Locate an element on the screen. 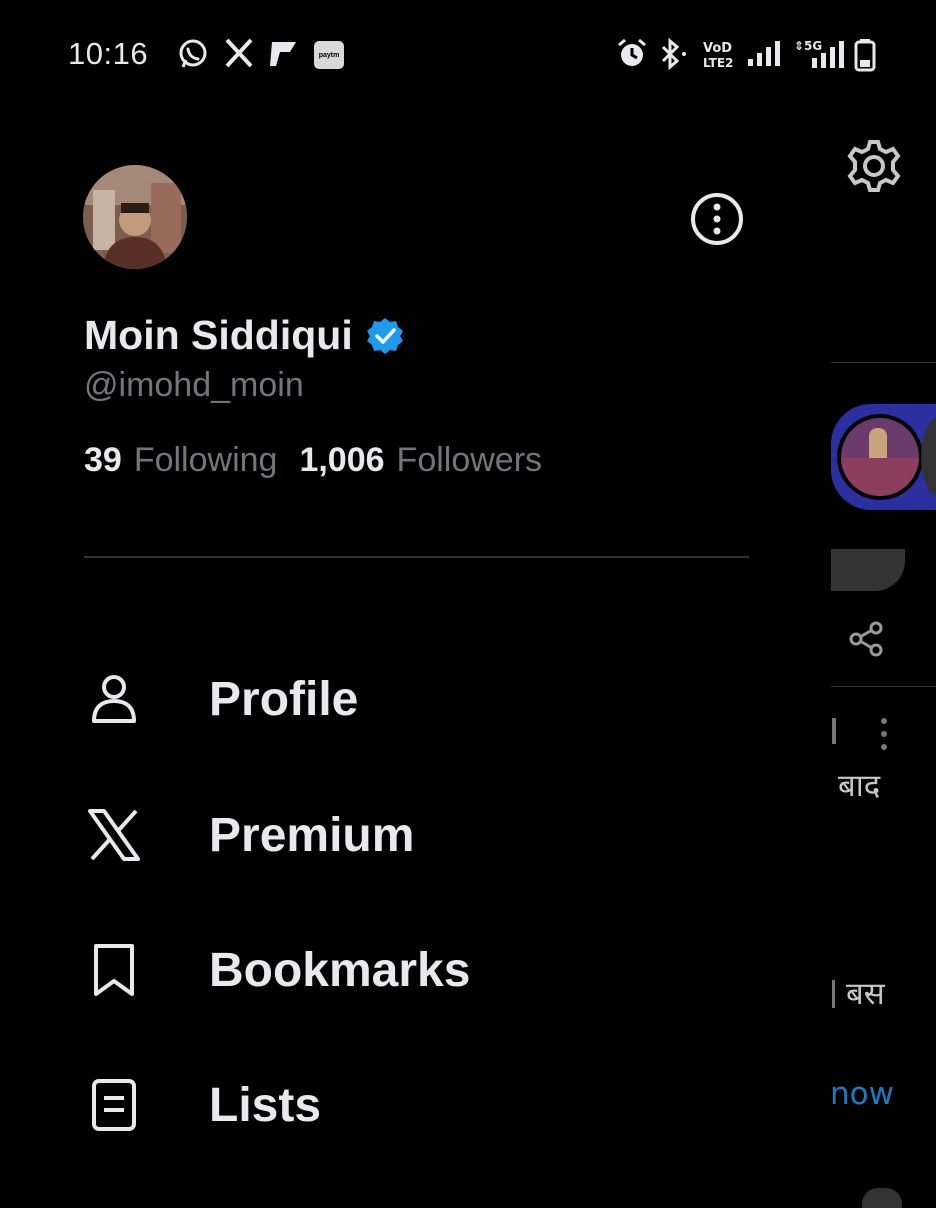  verified-badge-icon is located at coordinates (384, 335).